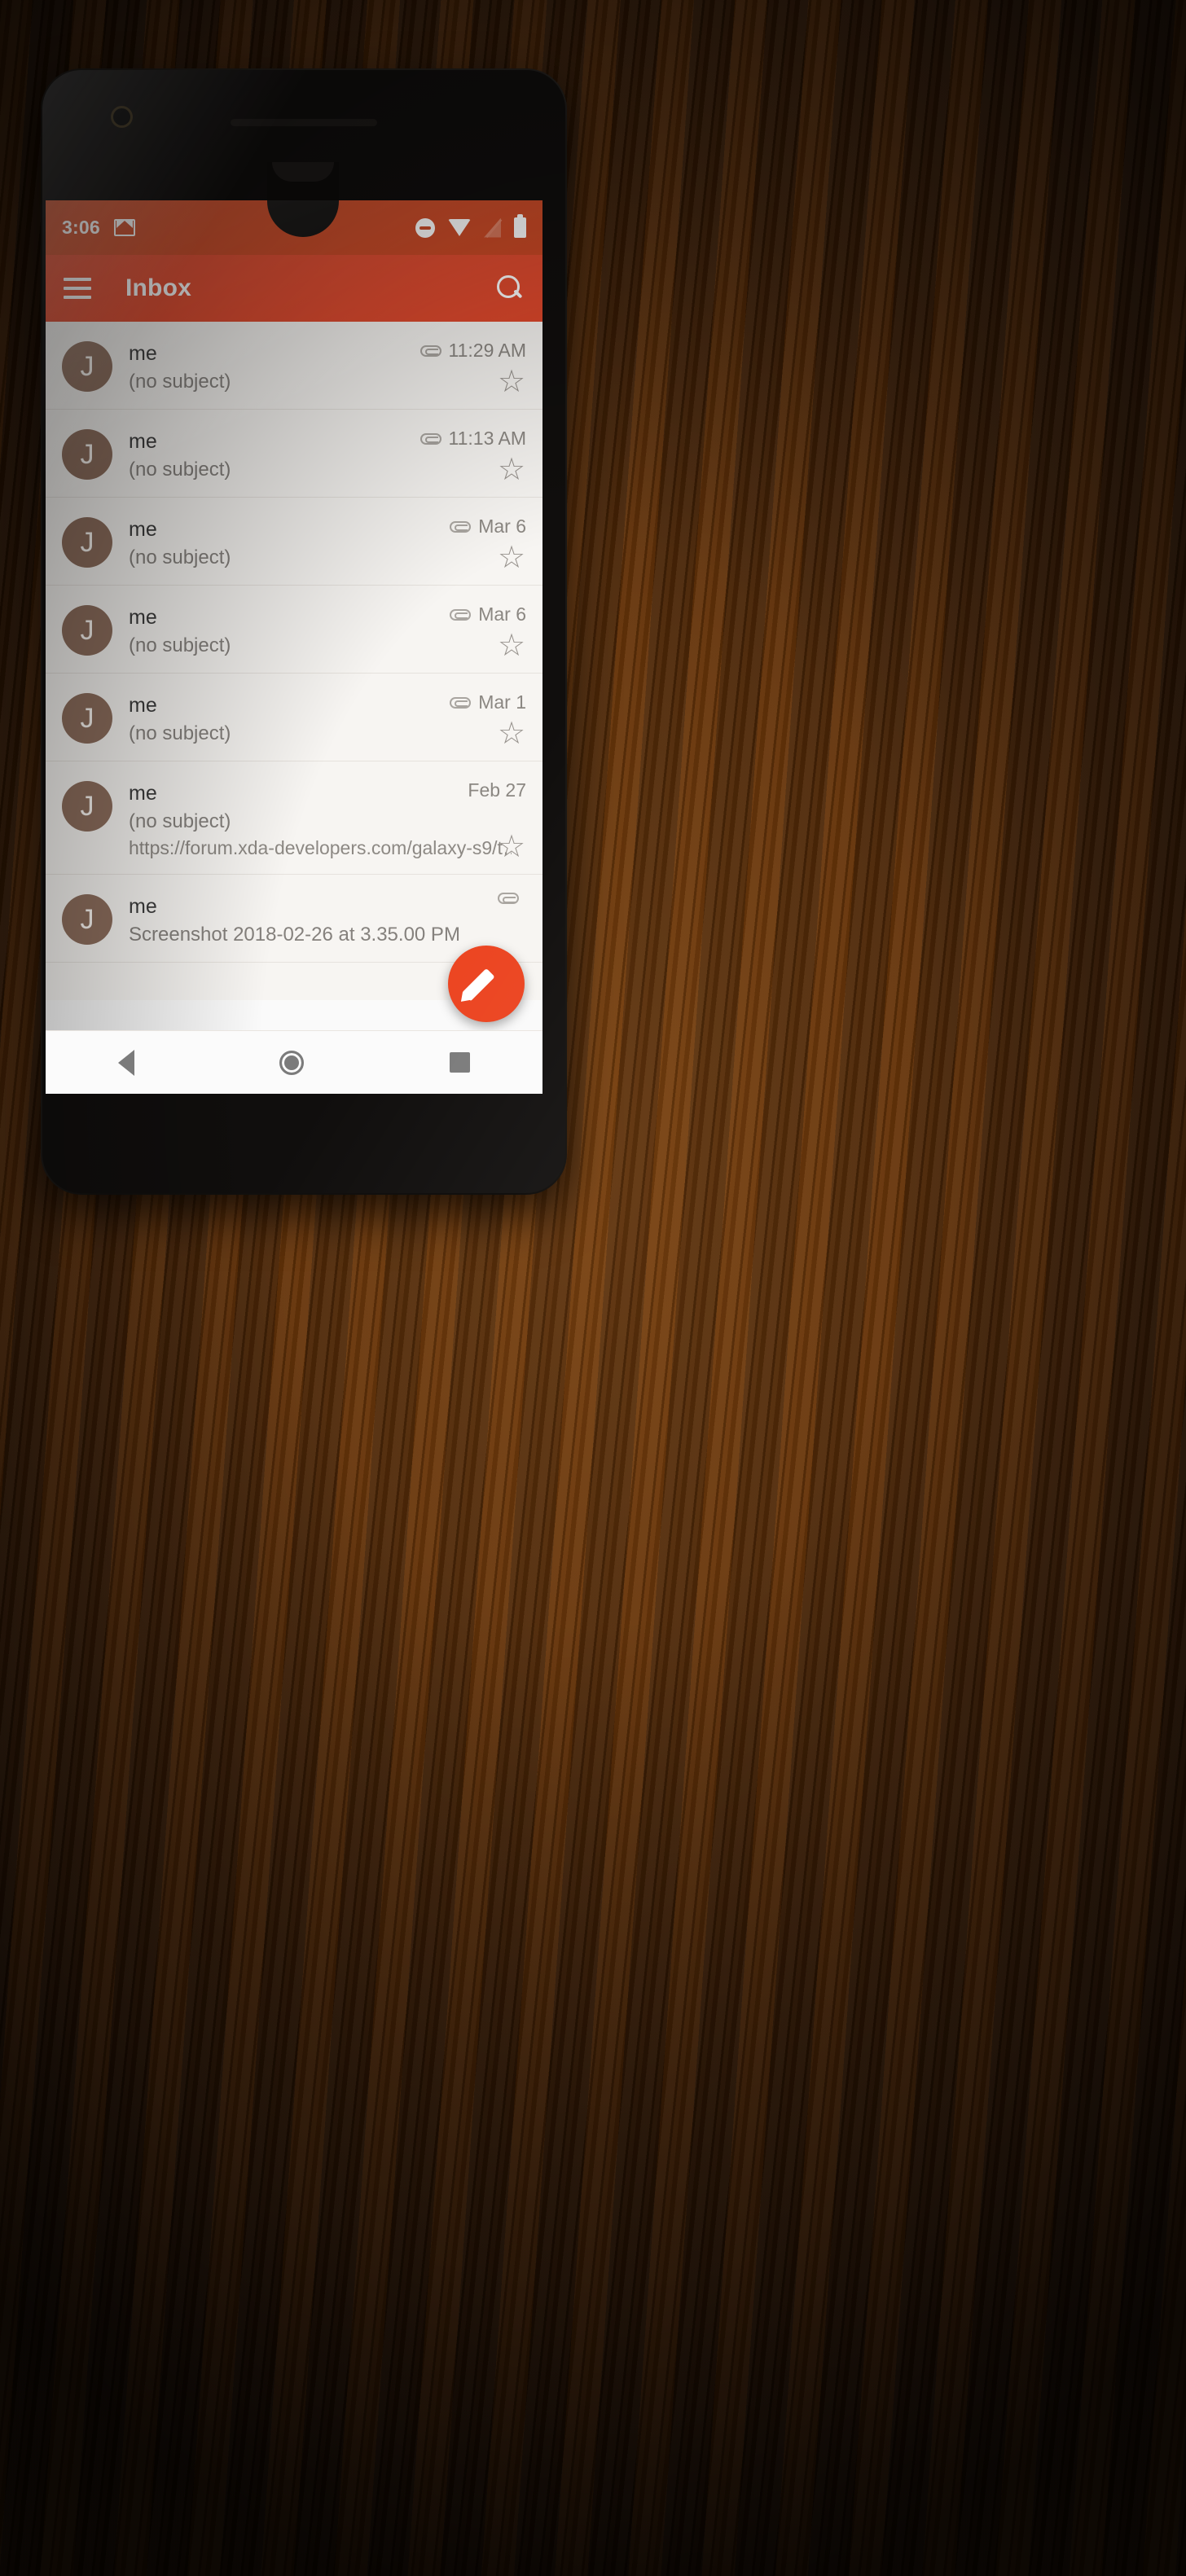  I want to click on search-icon, so click(510, 288).